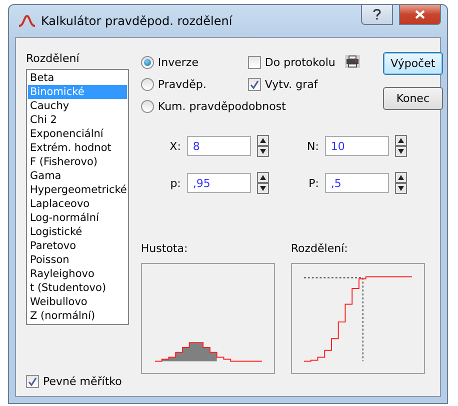 Image resolution: width=458 pixels, height=406 pixels. I want to click on help-icon, so click(377, 14).